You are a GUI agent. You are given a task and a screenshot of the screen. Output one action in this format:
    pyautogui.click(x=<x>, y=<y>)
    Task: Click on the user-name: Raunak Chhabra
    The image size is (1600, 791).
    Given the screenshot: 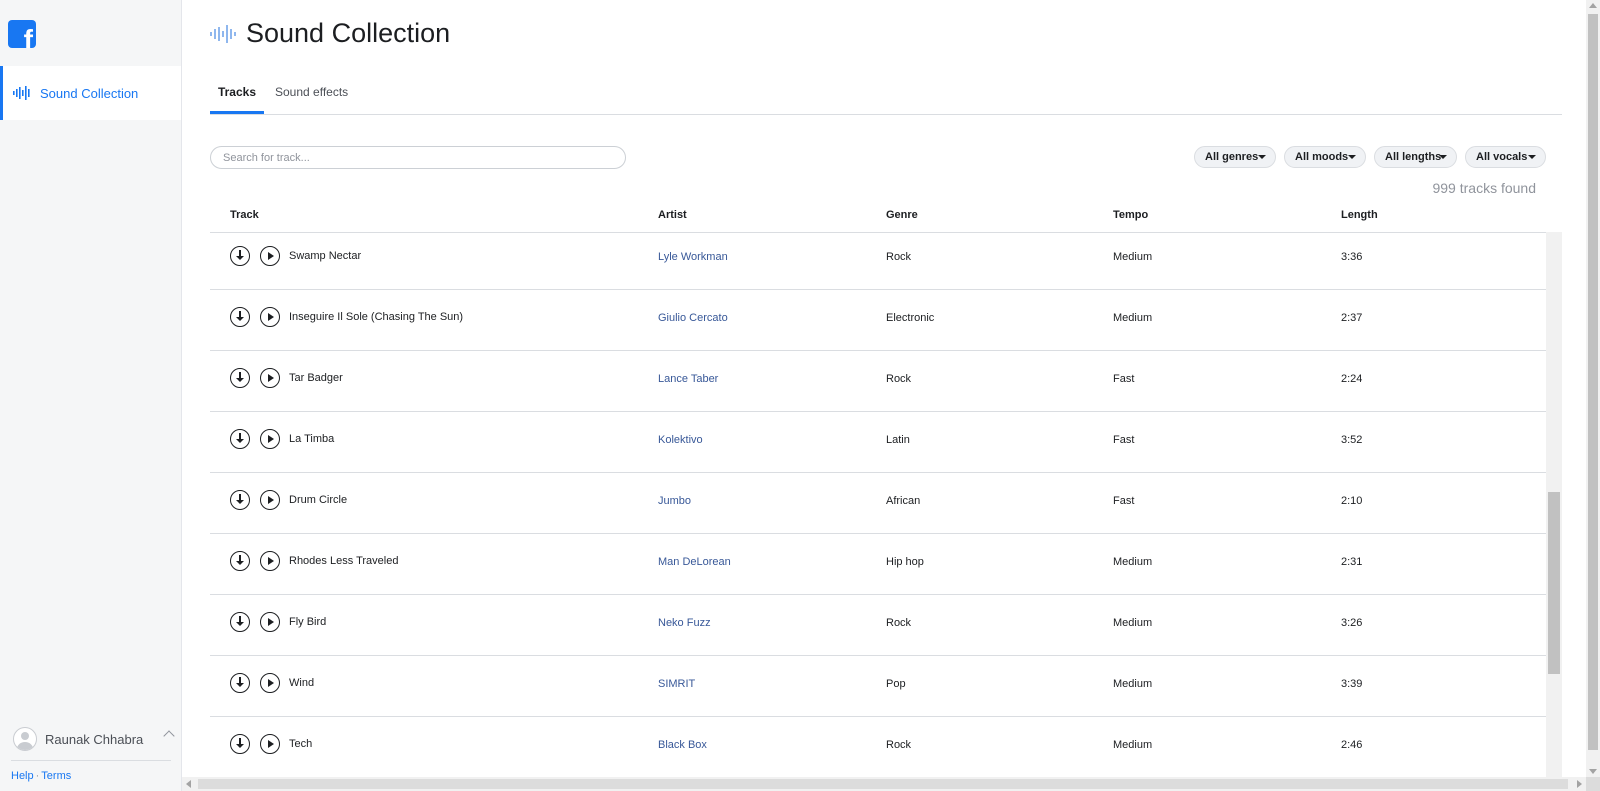 What is the action you would take?
    pyautogui.click(x=94, y=739)
    